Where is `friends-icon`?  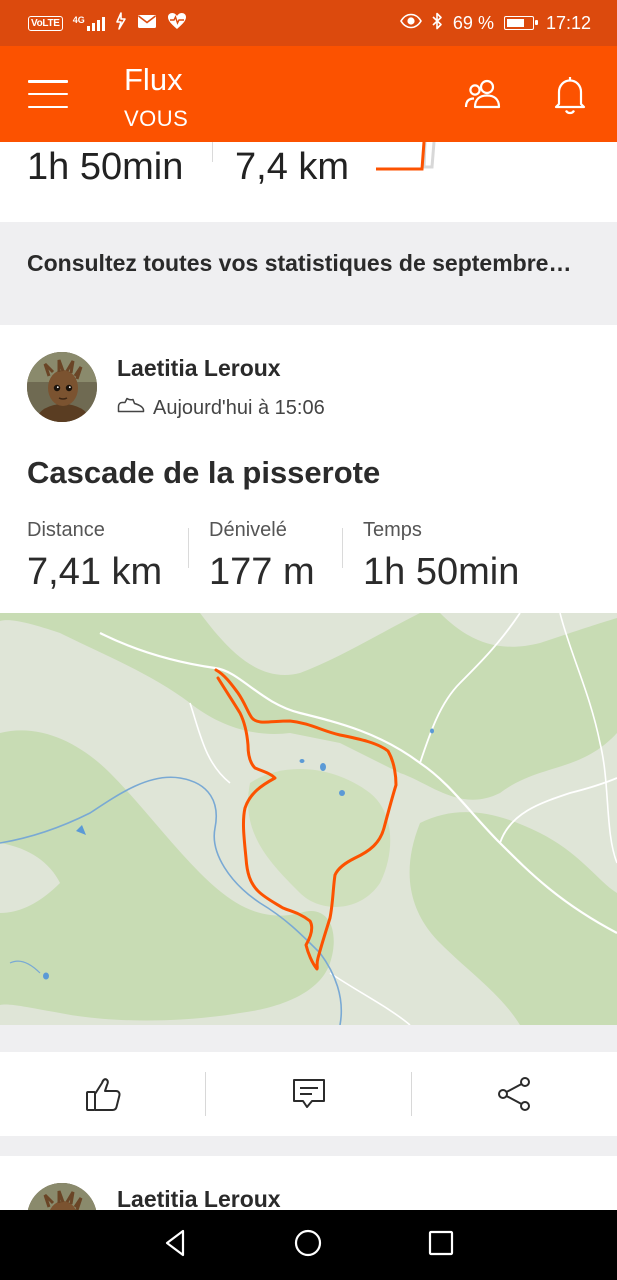
friends-icon is located at coordinates (484, 94).